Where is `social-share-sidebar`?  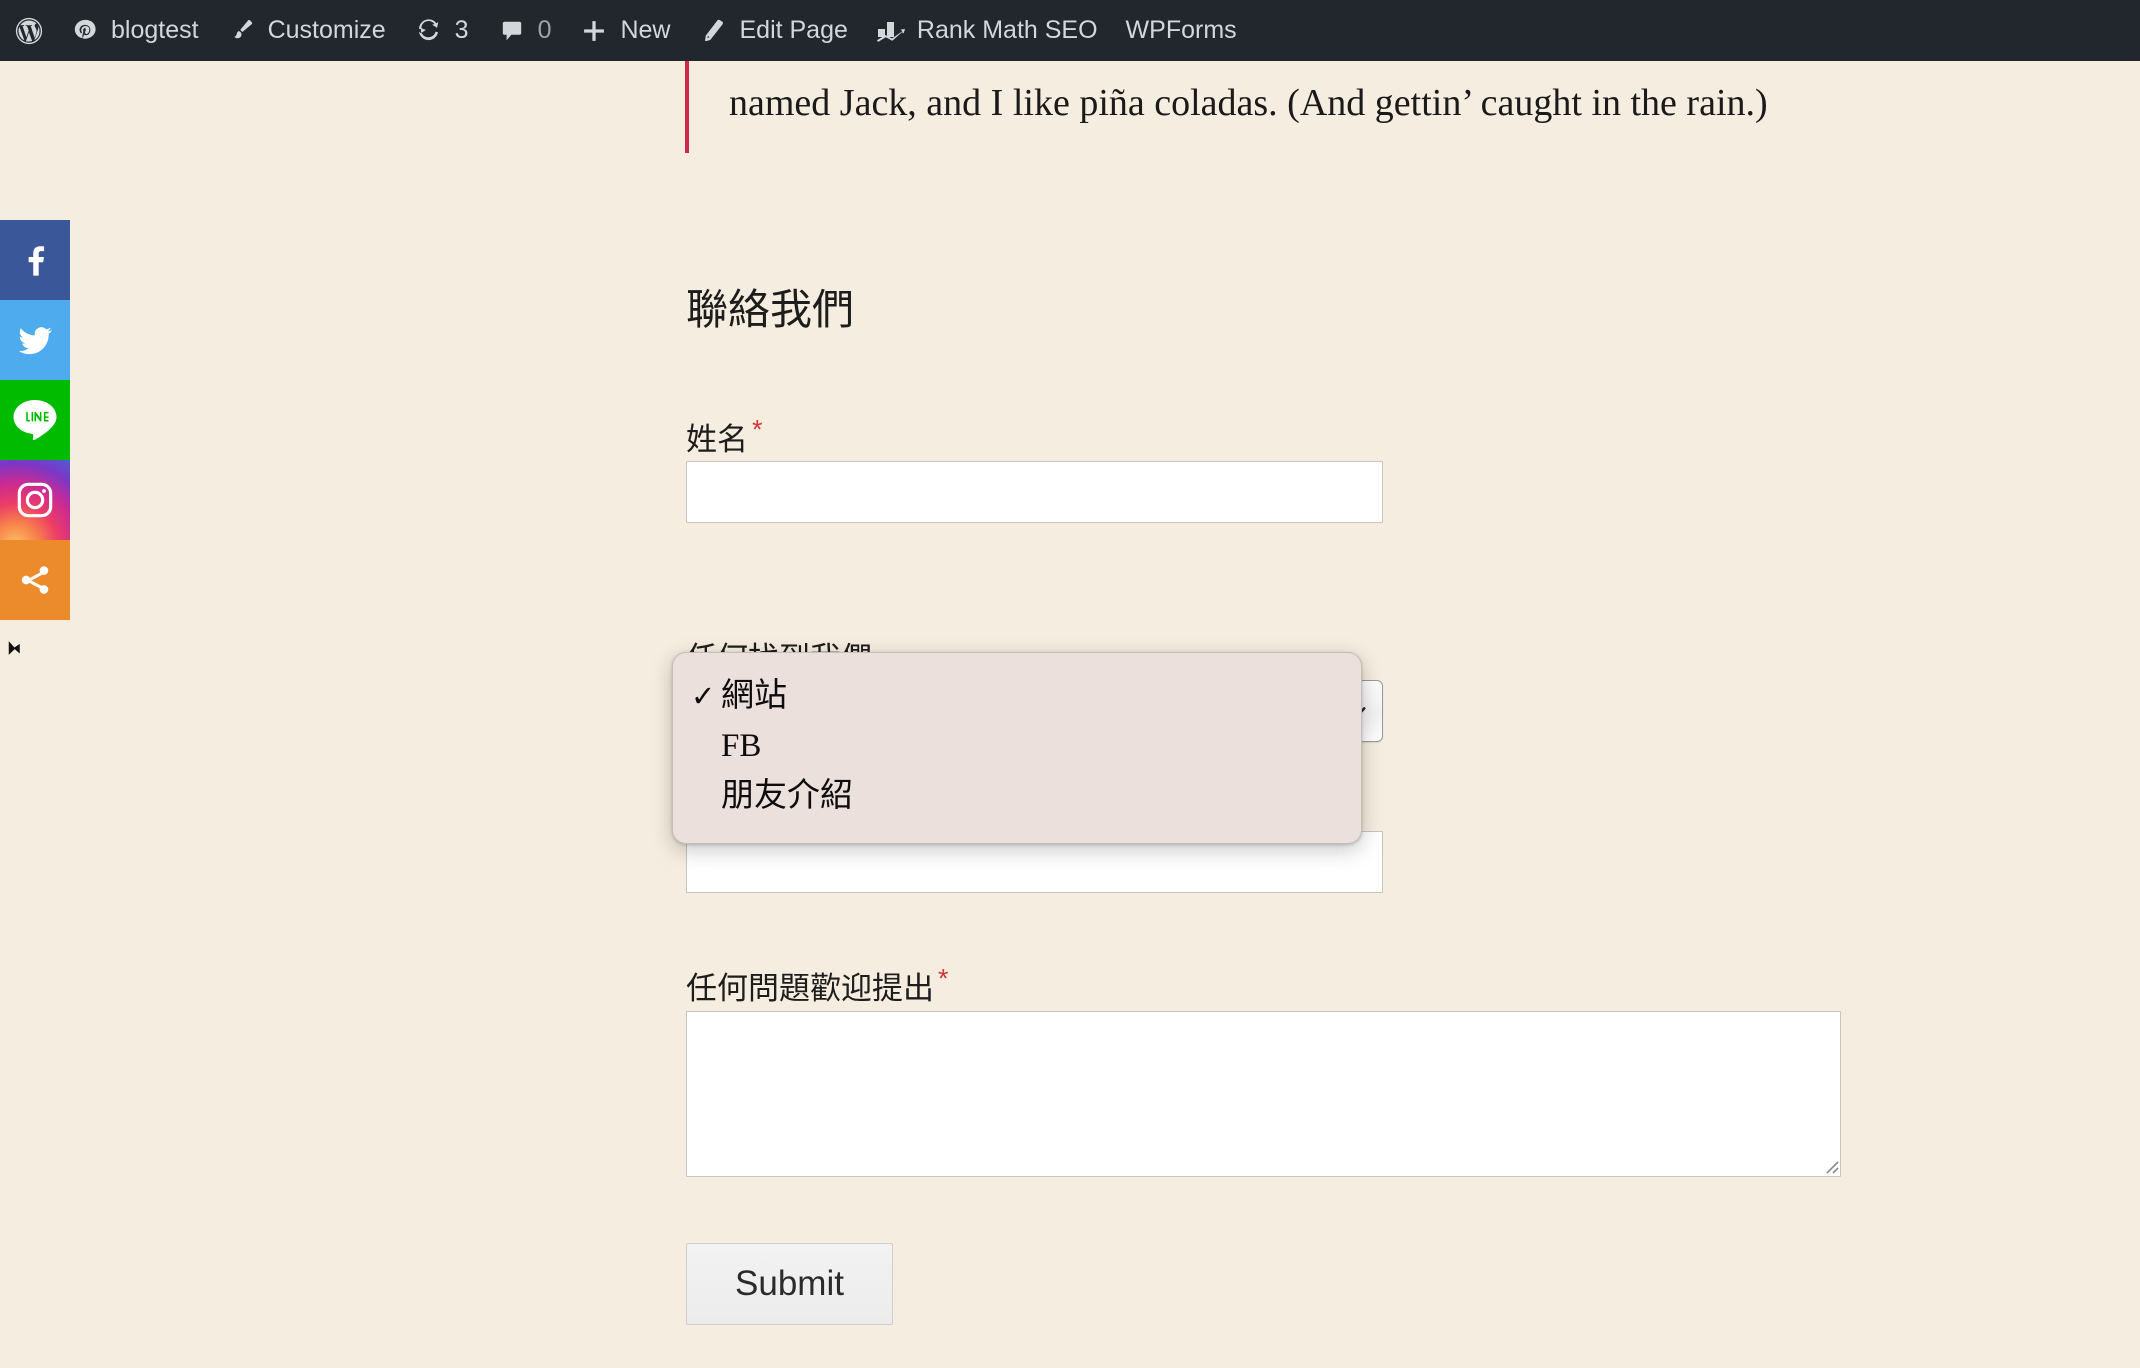
social-share-sidebar is located at coordinates (35, 420).